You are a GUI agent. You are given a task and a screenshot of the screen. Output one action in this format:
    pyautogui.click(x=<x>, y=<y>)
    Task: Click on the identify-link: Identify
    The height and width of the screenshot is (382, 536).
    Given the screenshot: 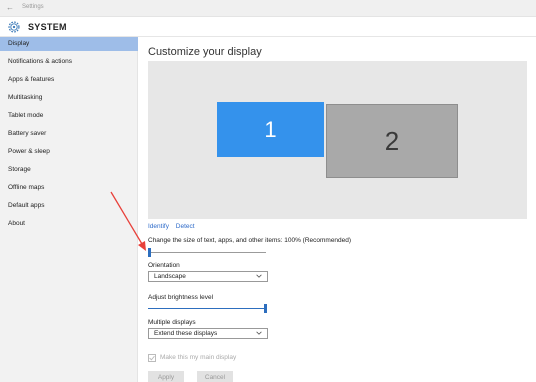 What is the action you would take?
    pyautogui.click(x=158, y=226)
    